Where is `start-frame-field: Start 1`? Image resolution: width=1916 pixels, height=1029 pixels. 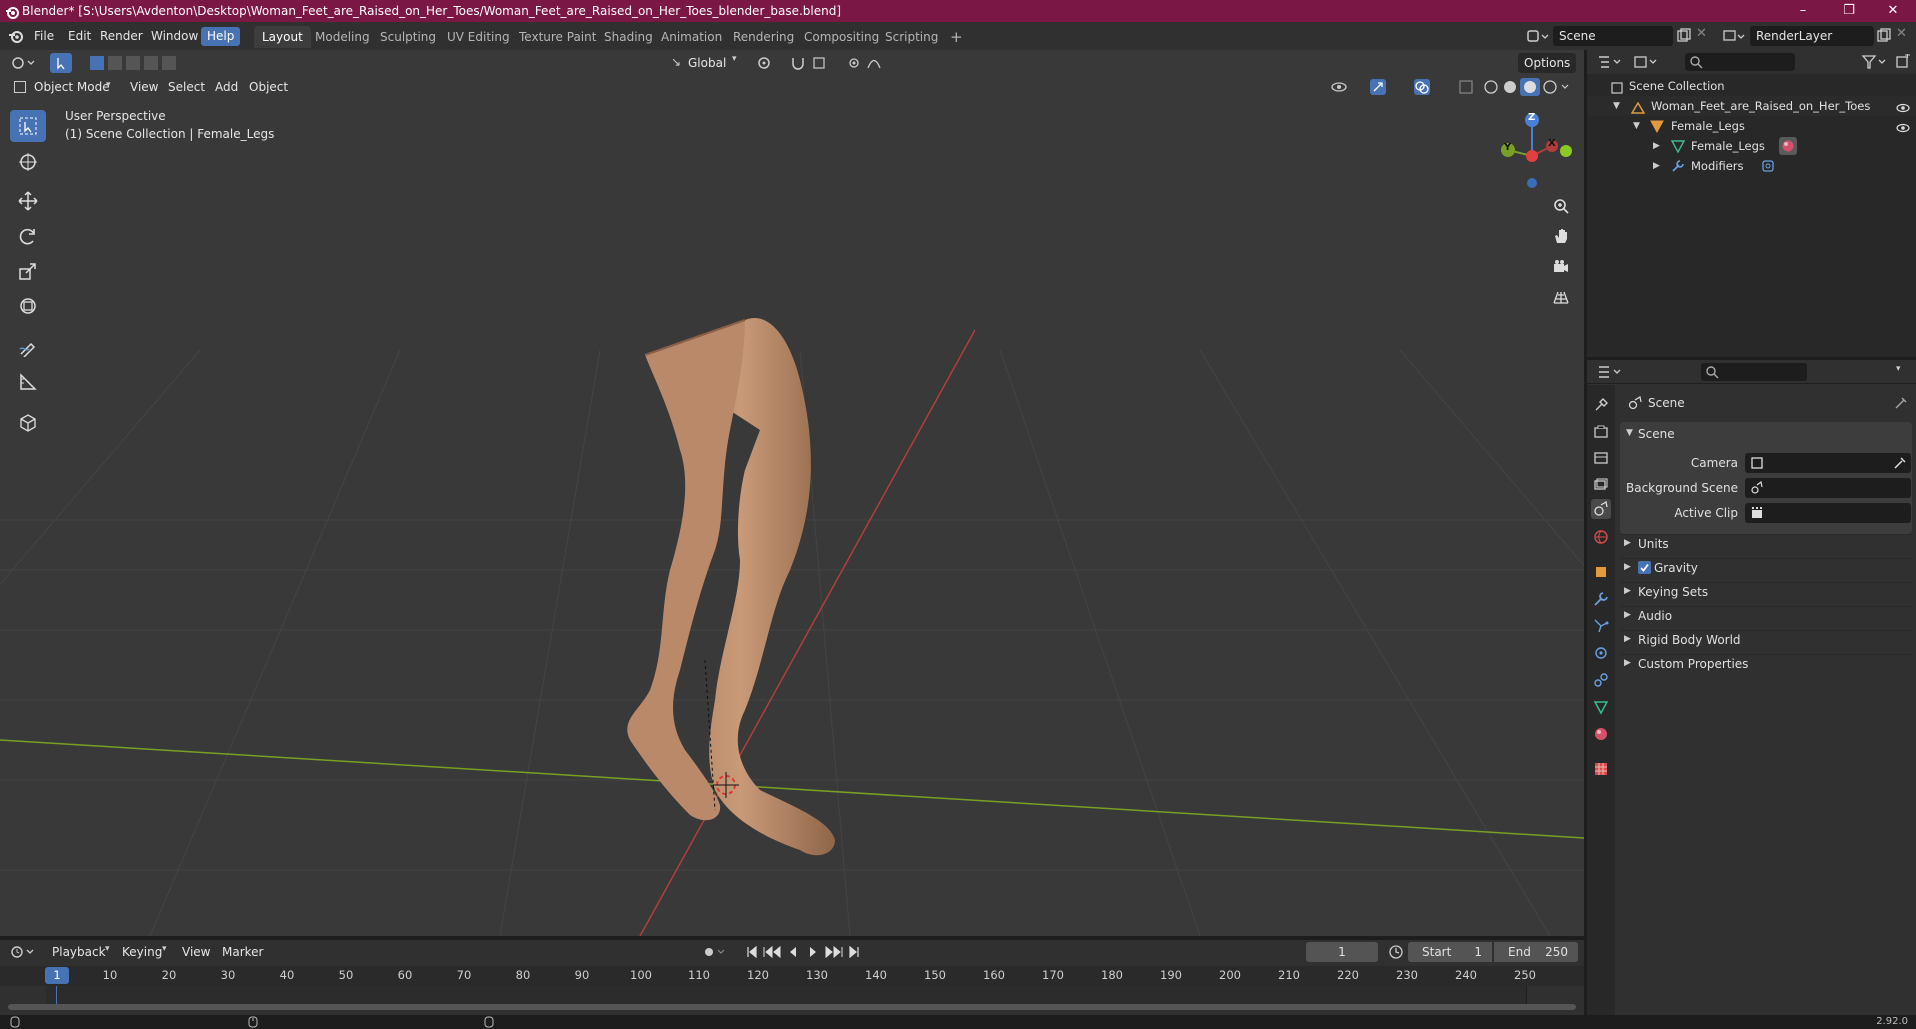
start-frame-field: Start 1 is located at coordinates (1450, 952).